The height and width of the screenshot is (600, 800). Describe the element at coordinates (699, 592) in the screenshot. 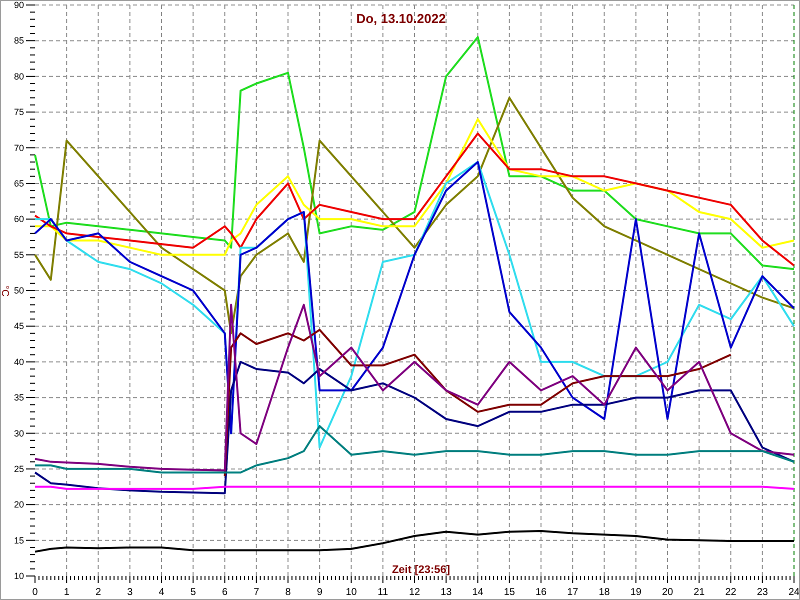

I see `tick-label: 21` at that location.